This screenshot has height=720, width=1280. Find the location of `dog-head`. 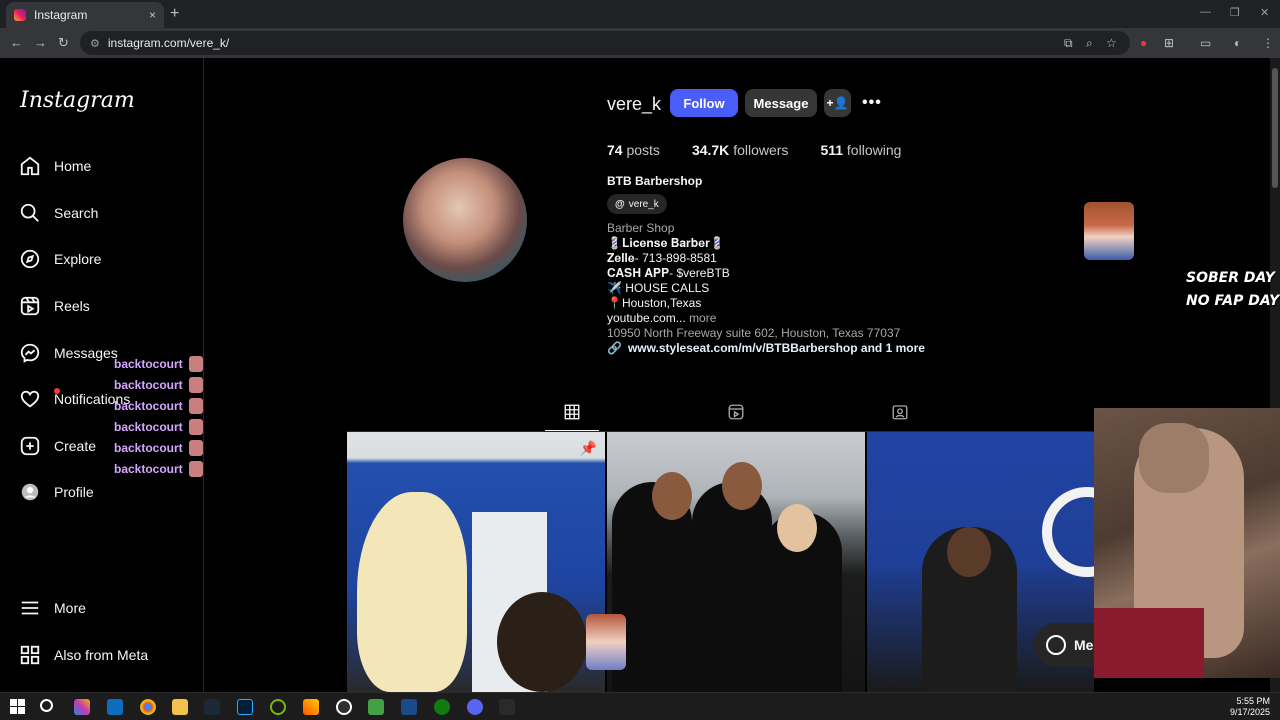

dog-head is located at coordinates (1174, 458).